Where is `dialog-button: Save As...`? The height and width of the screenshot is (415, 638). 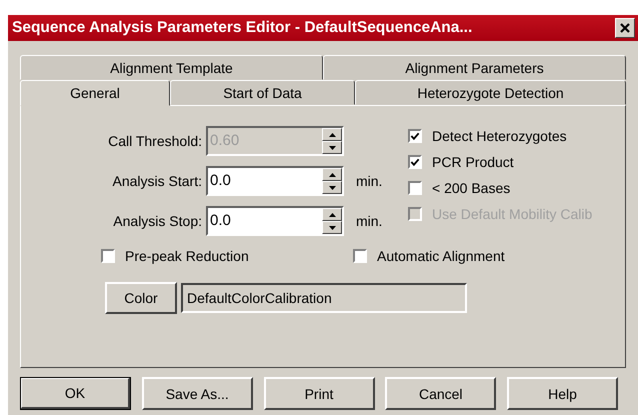
dialog-button: Save As... is located at coordinates (197, 393).